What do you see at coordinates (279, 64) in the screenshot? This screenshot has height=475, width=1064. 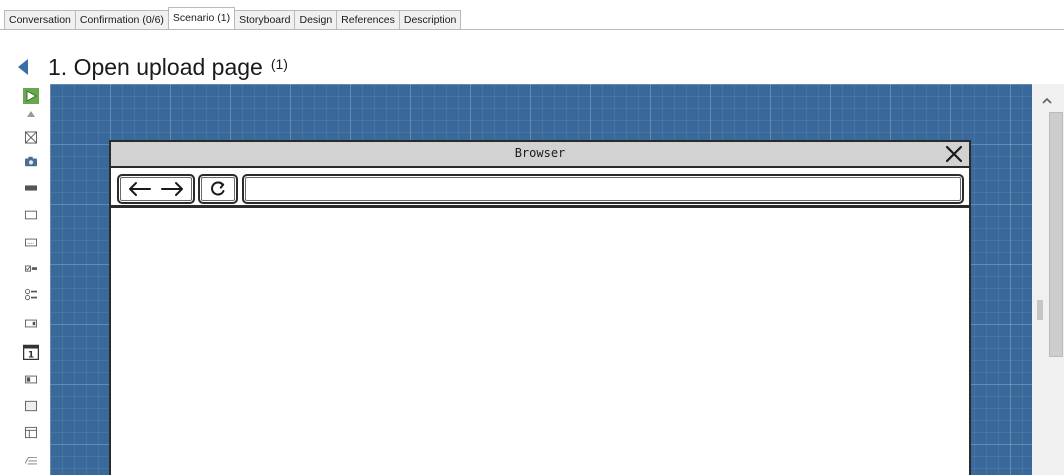 I see `scenario-count: (1)` at bounding box center [279, 64].